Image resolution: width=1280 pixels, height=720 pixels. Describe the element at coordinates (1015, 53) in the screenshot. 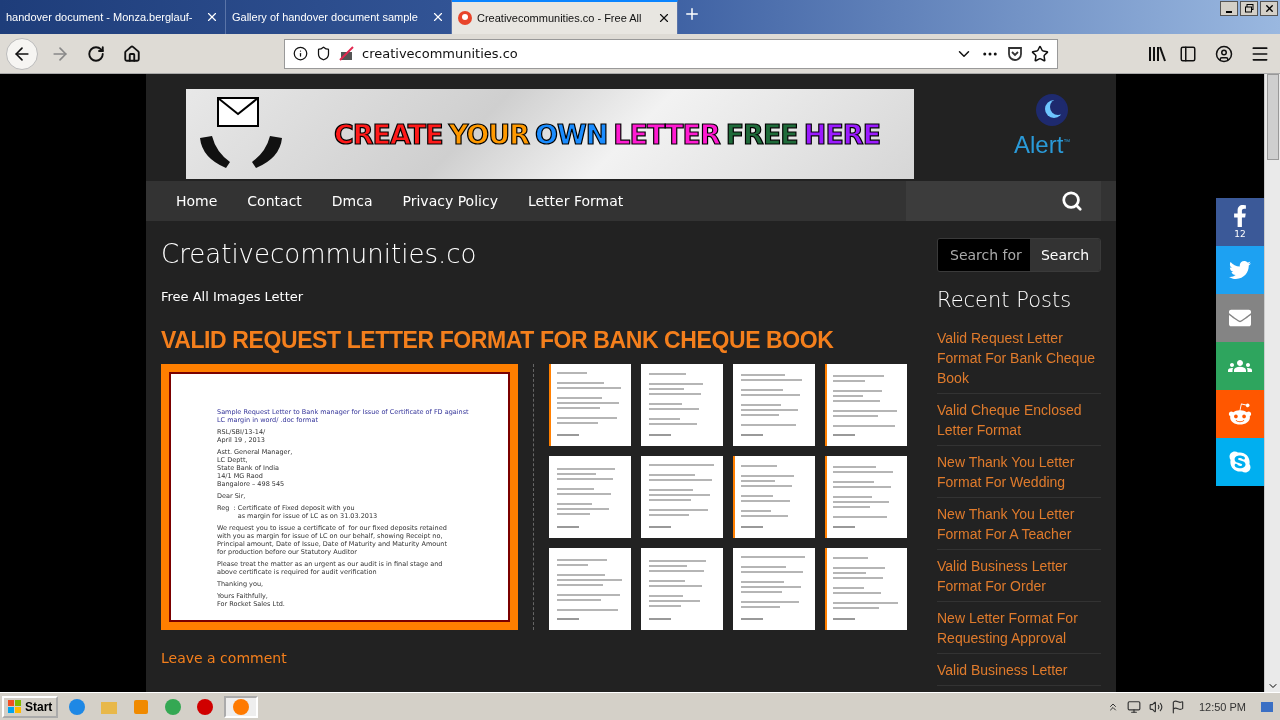

I see `pocket-icon` at that location.